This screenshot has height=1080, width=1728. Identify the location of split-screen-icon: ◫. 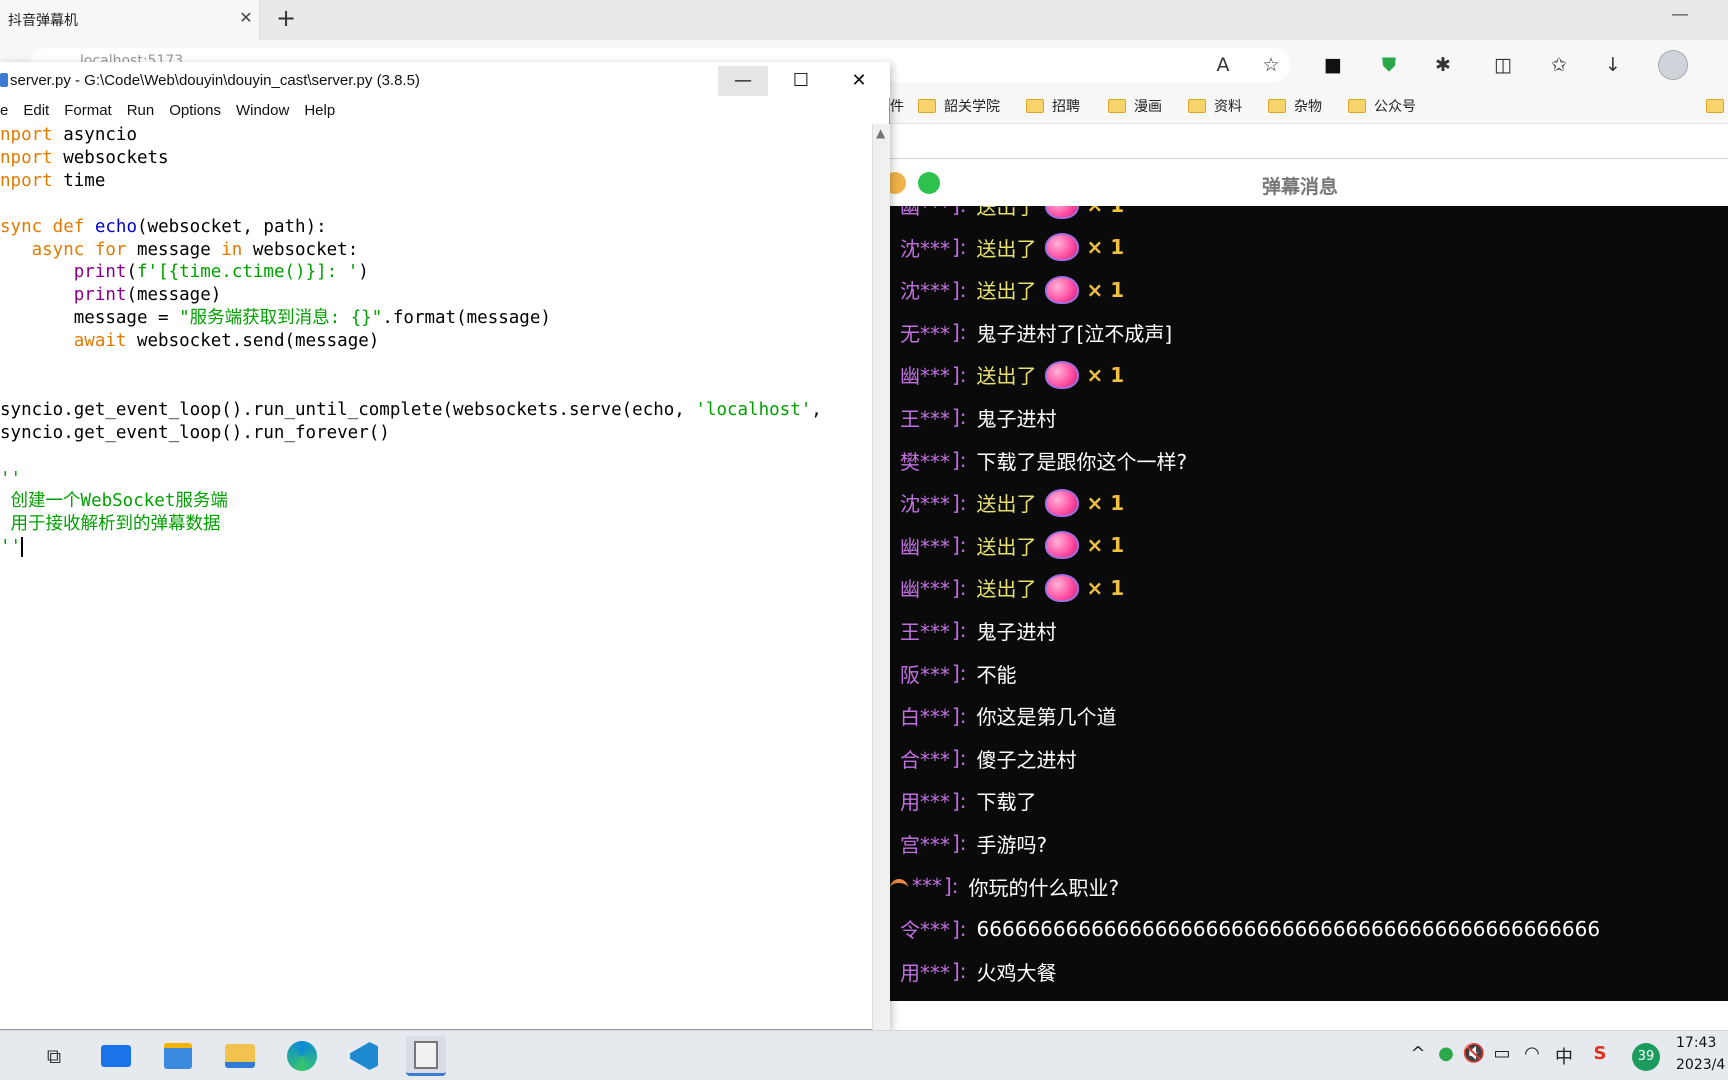
(1503, 65).